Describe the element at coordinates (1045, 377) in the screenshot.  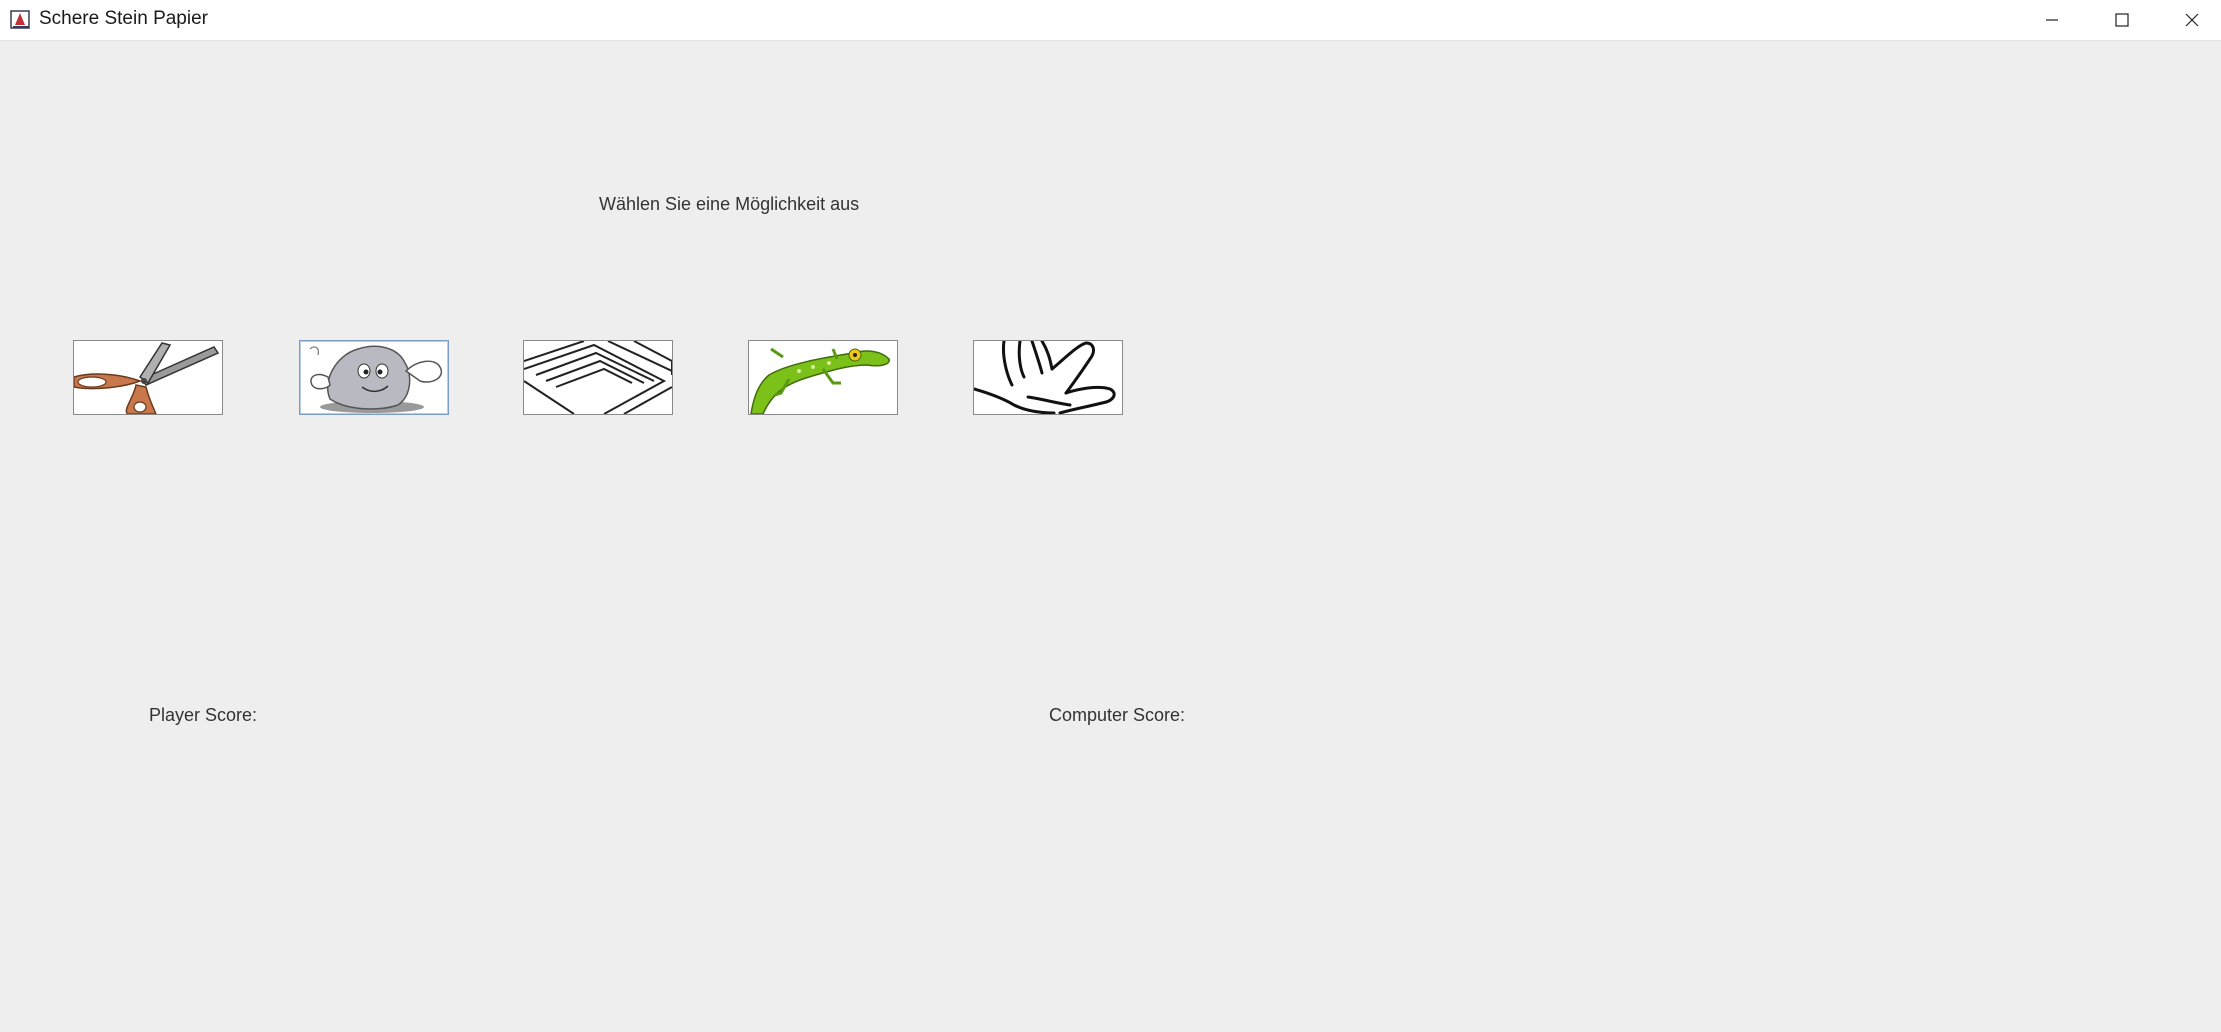
I see `spock-hand-icon` at that location.